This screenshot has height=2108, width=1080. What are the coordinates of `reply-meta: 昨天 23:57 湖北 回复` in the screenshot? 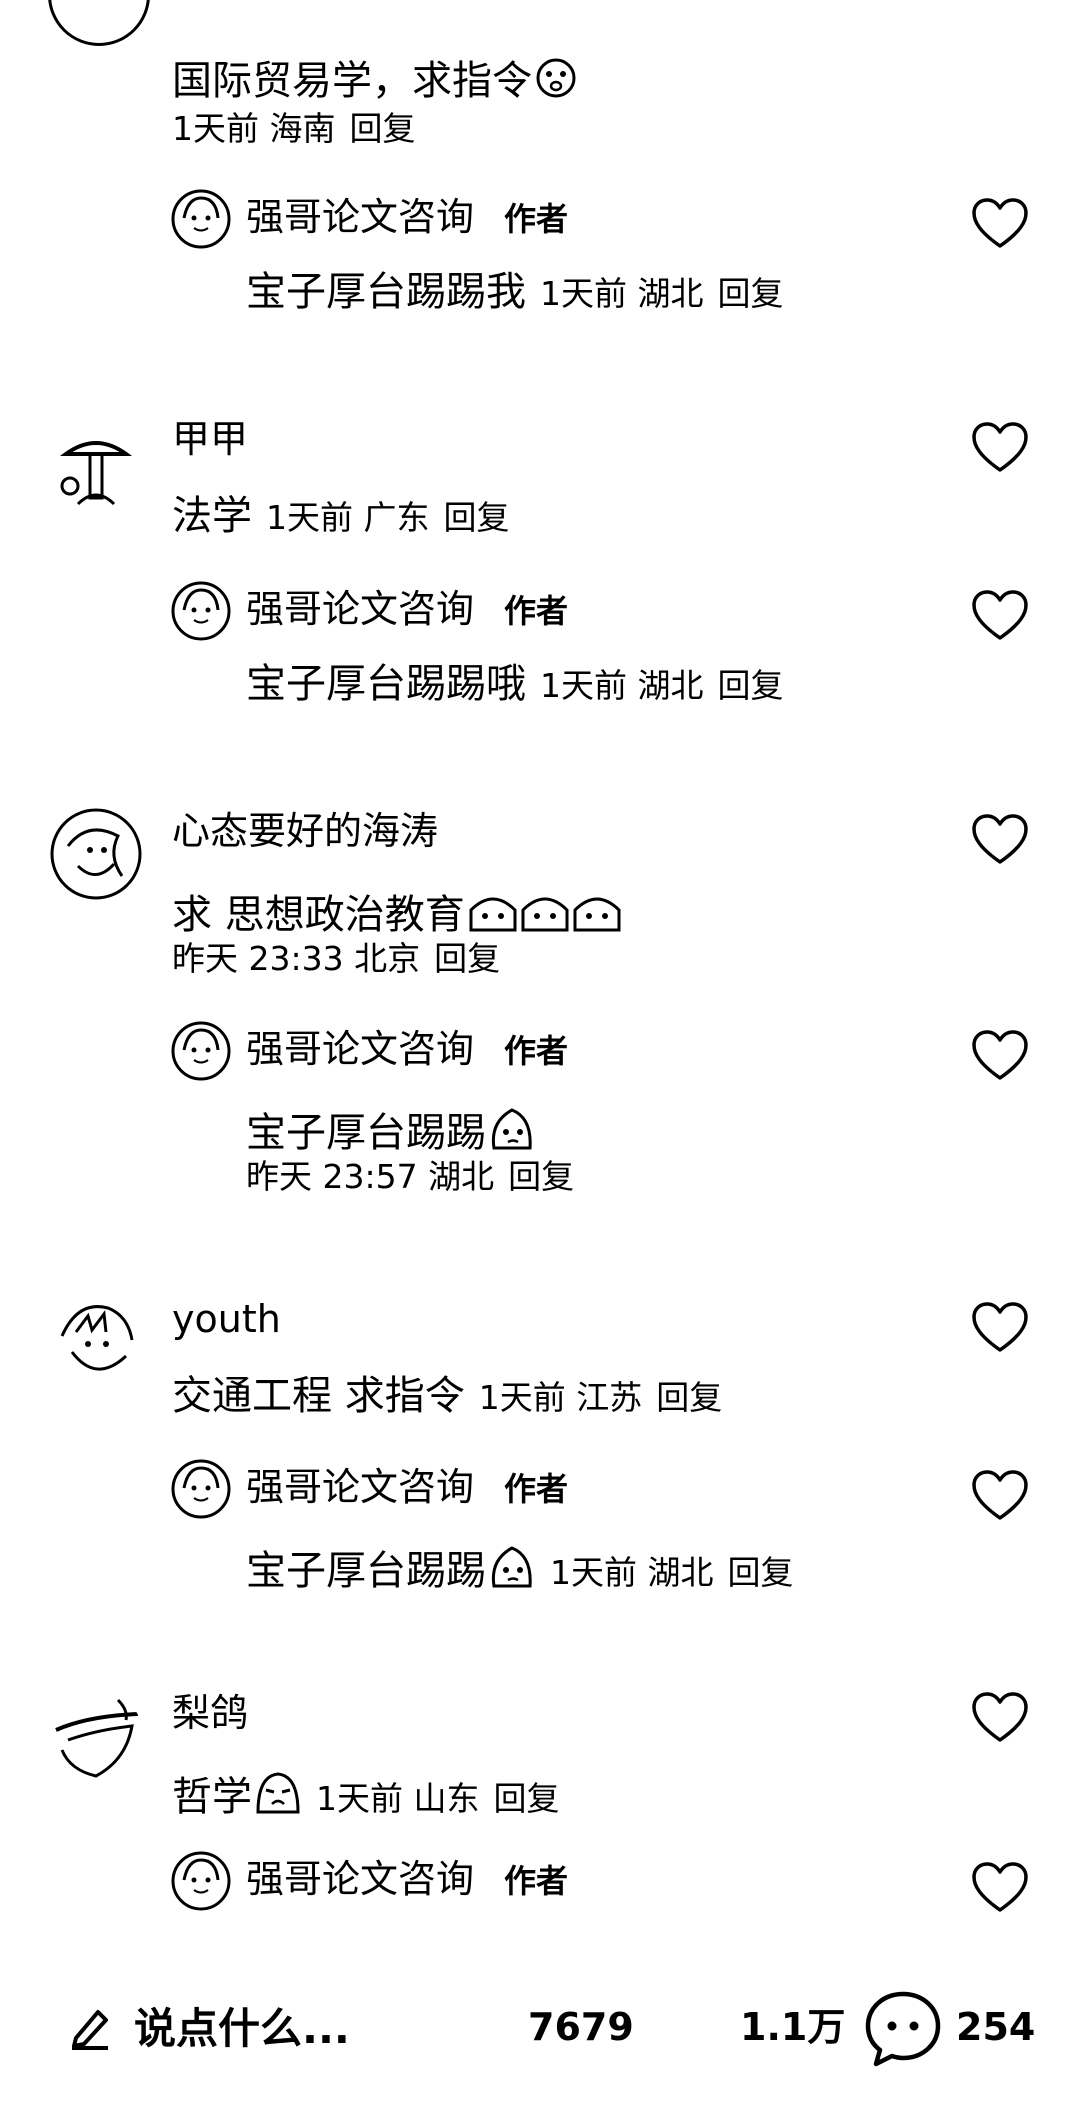 It's located at (410, 1176).